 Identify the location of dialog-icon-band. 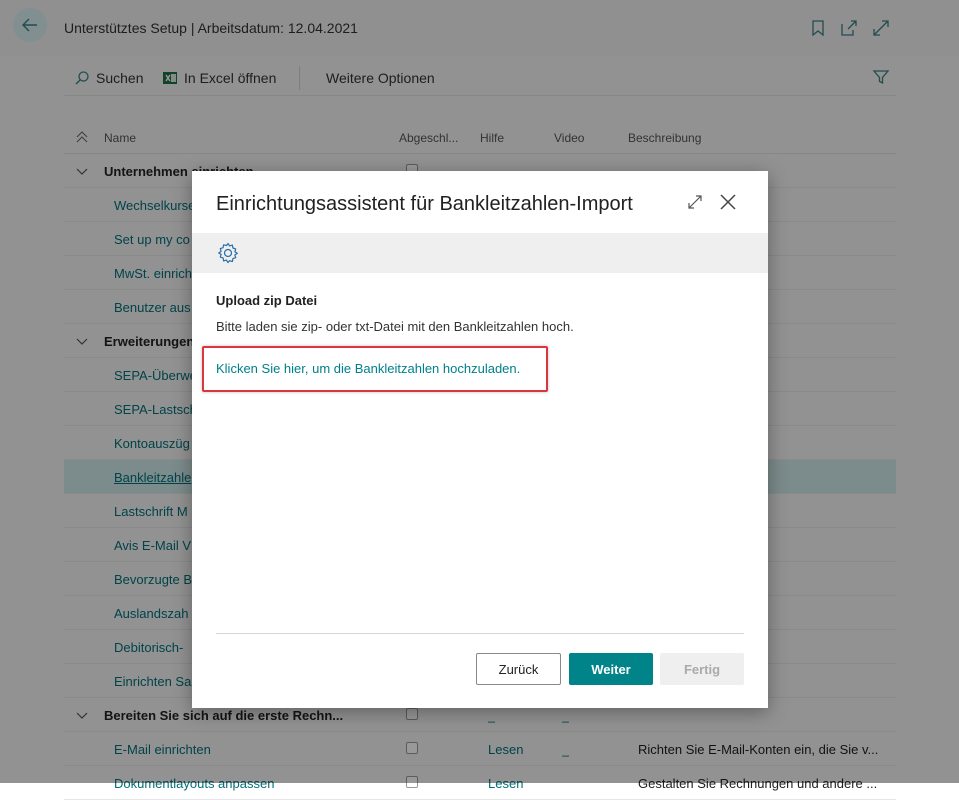
(480, 253).